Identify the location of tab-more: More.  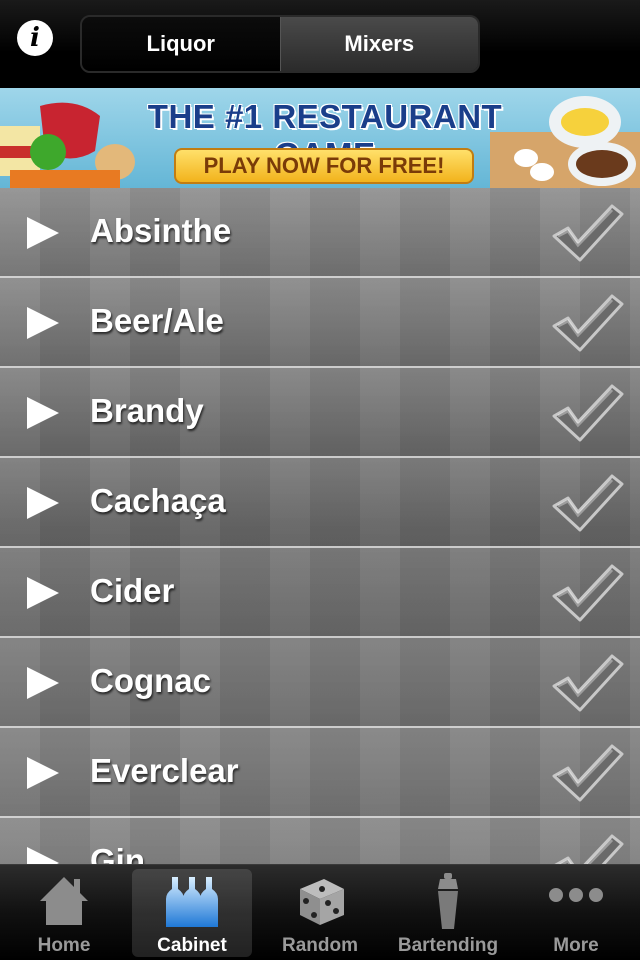
(576, 912).